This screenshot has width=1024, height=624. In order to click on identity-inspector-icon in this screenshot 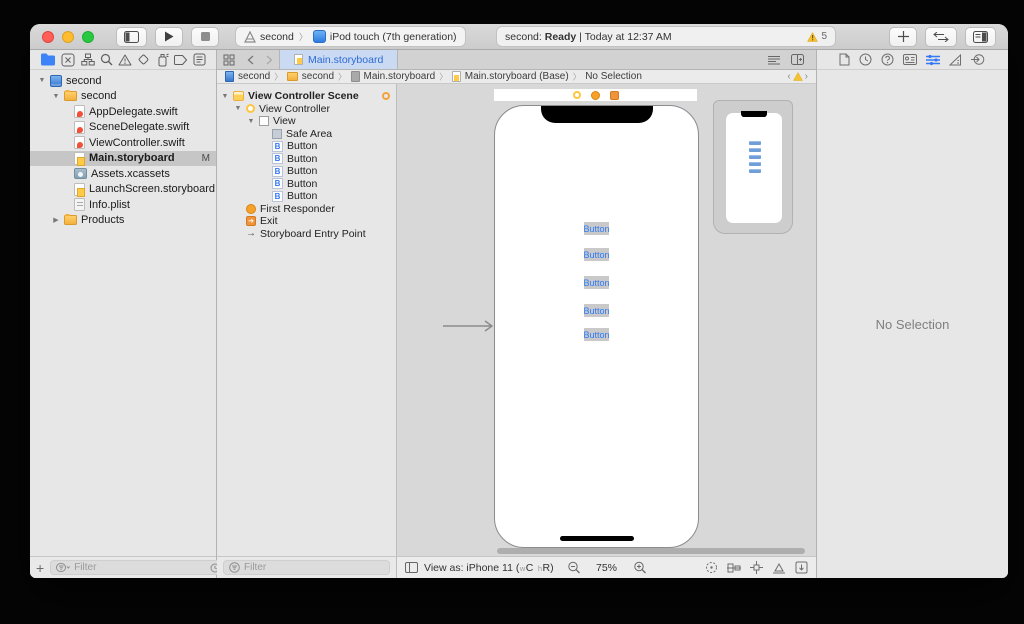, I will do `click(910, 59)`.